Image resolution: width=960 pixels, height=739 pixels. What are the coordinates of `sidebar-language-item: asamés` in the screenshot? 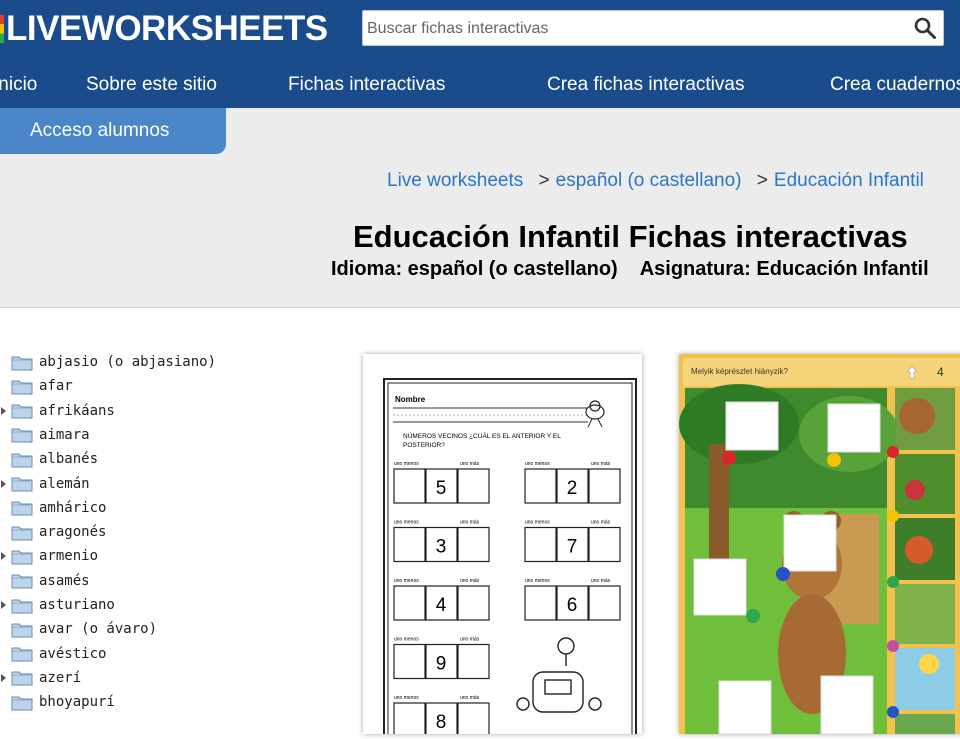 It's located at (45, 581).